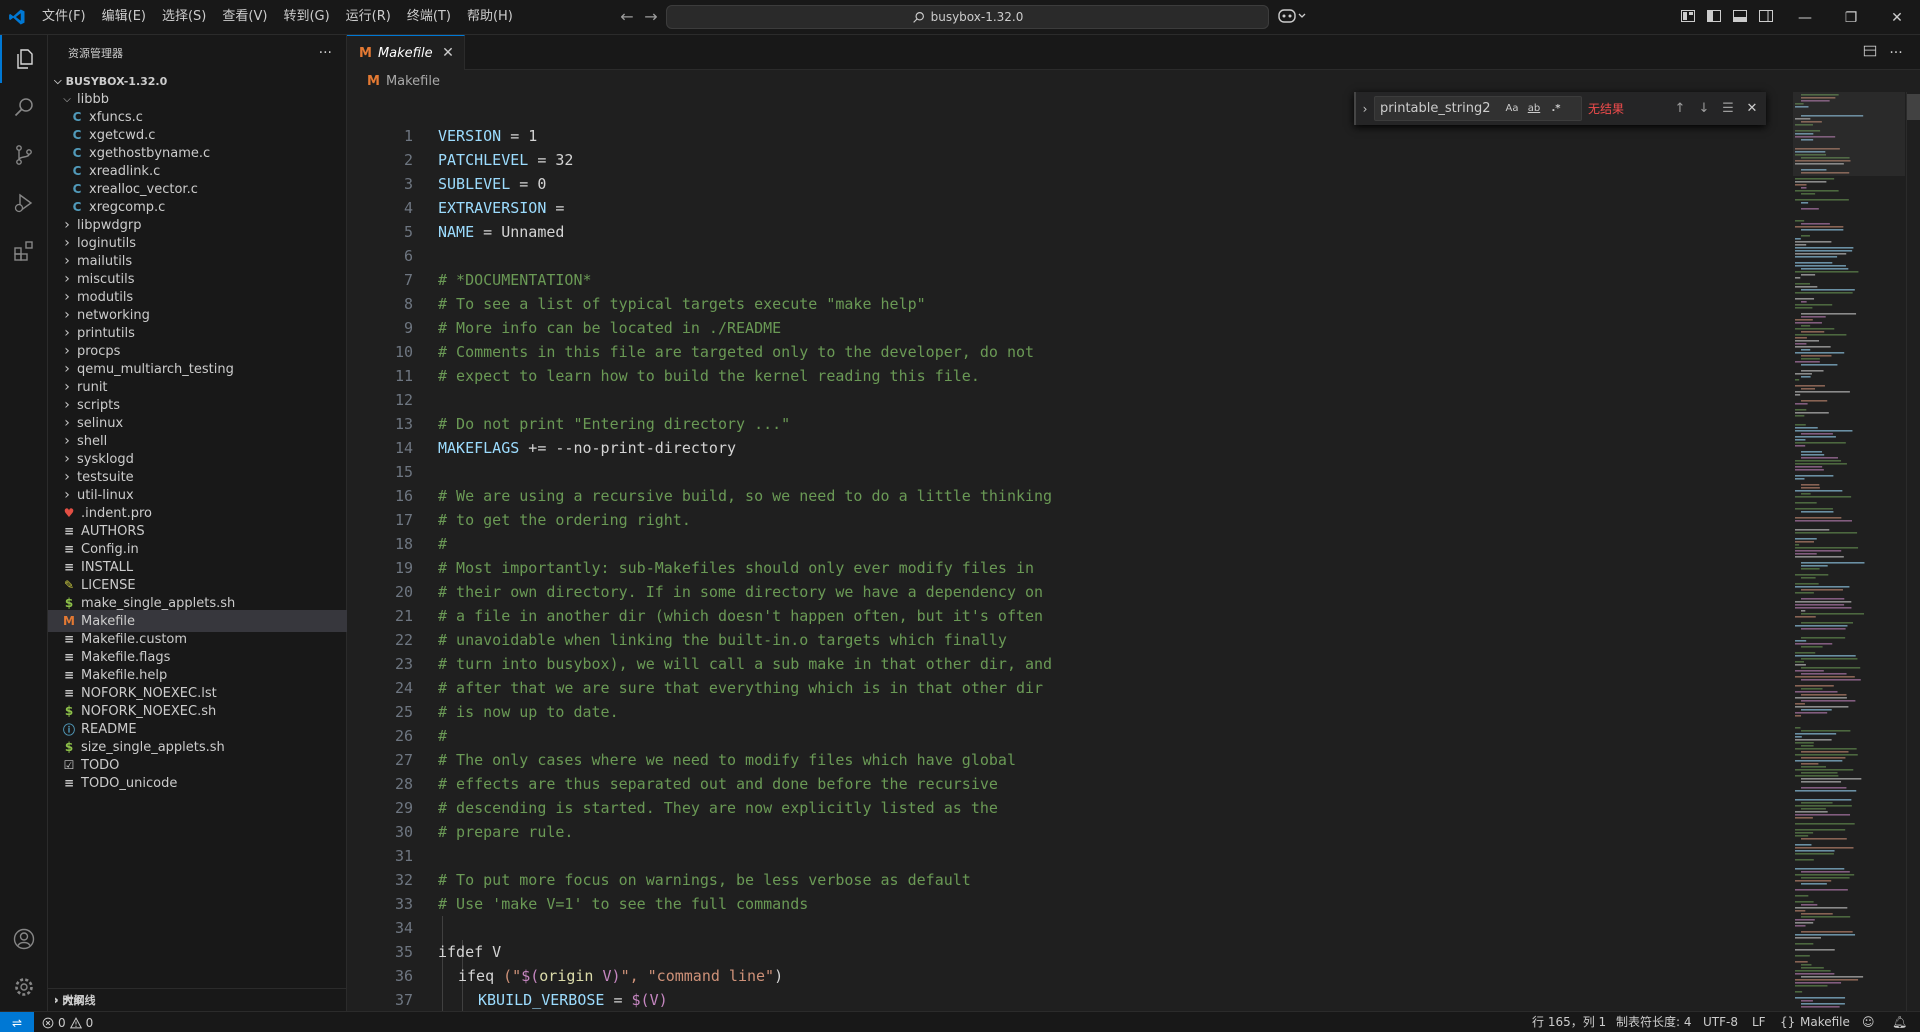 Image resolution: width=1920 pixels, height=1032 pixels. What do you see at coordinates (1295, 17) in the screenshot?
I see `copilot-icon` at bounding box center [1295, 17].